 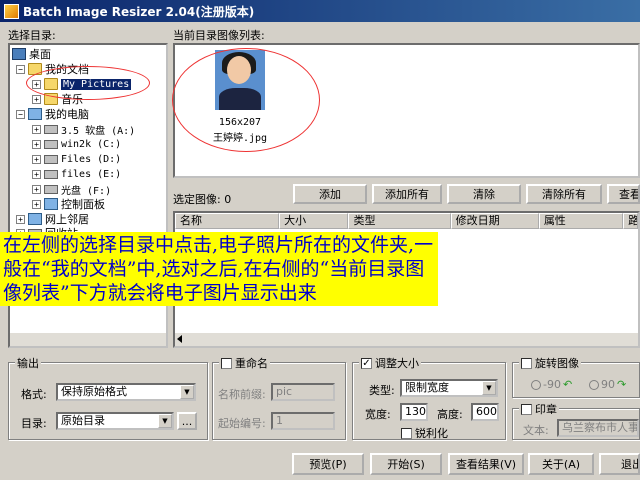 I want to click on remove-all-button: 清除所有, so click(x=564, y=194).